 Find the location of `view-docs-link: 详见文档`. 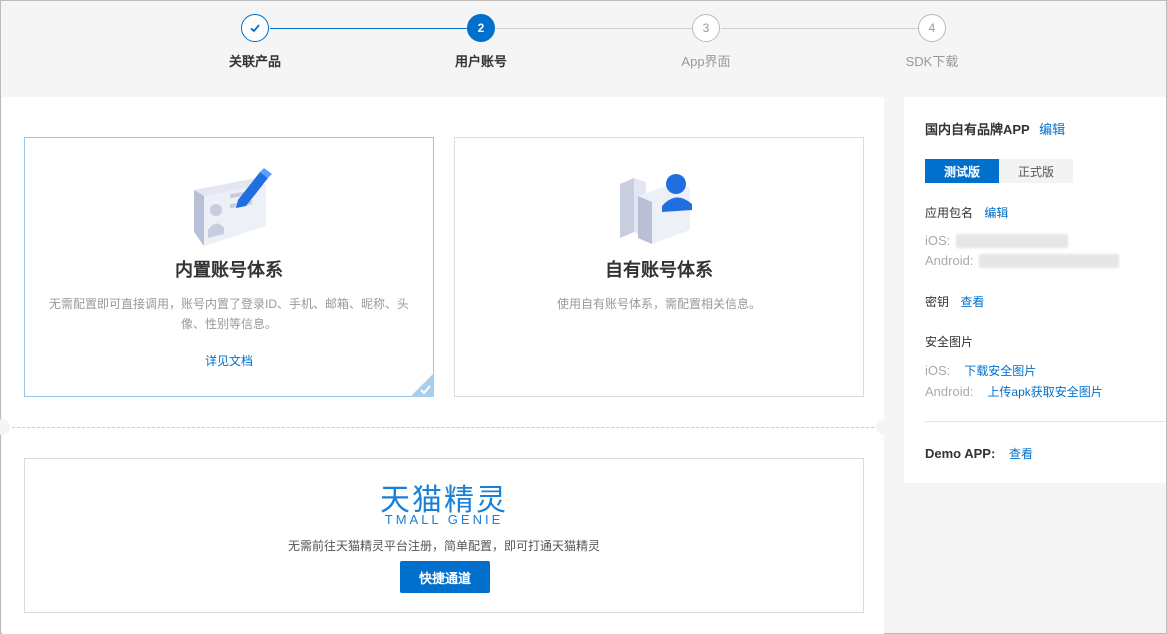

view-docs-link: 详见文档 is located at coordinates (229, 360).